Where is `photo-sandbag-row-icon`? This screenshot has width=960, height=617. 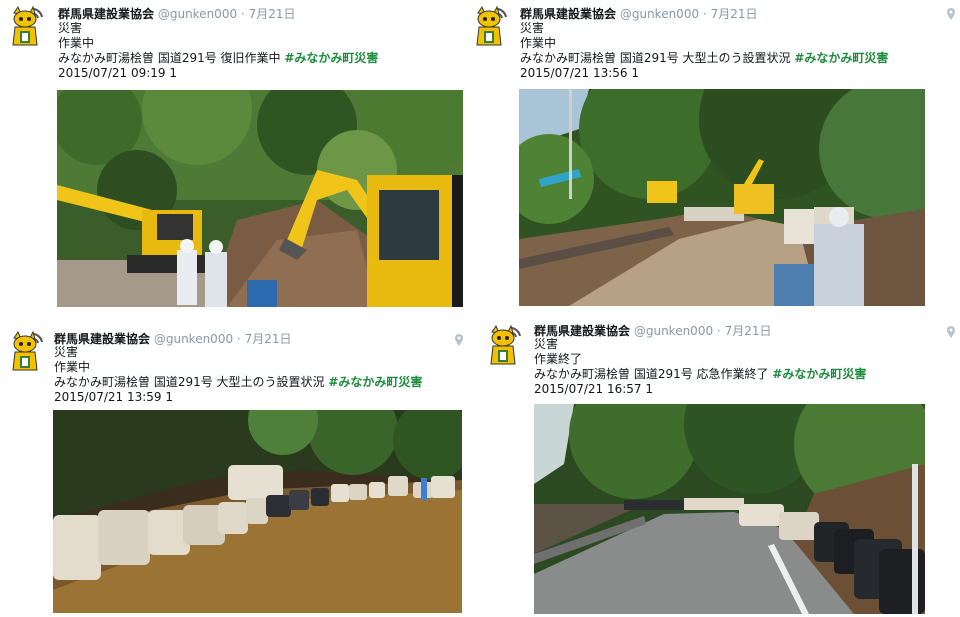
photo-sandbag-row-icon is located at coordinates (257, 511).